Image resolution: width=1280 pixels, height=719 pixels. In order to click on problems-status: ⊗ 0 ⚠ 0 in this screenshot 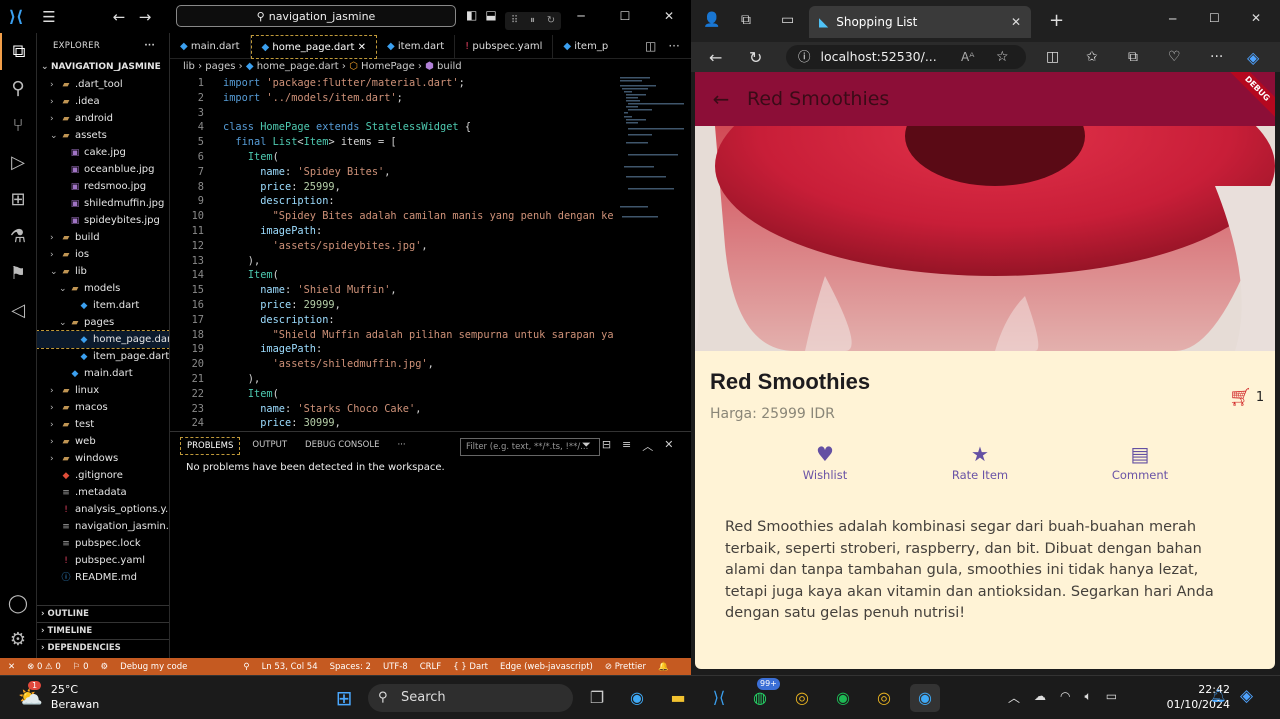, I will do `click(44, 667)`.